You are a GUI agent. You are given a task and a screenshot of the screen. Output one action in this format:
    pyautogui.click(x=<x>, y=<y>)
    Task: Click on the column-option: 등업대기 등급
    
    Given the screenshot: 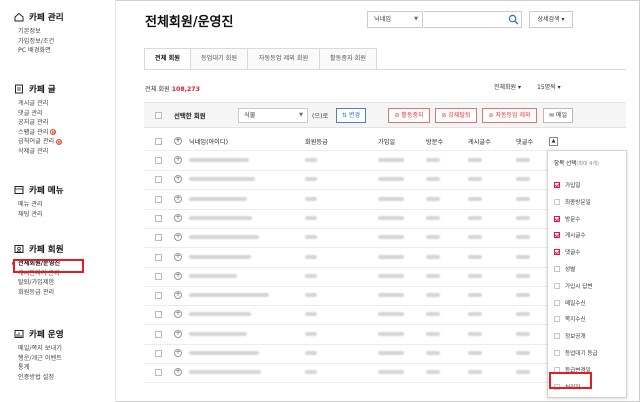 What is the action you would take?
    pyautogui.click(x=589, y=353)
    